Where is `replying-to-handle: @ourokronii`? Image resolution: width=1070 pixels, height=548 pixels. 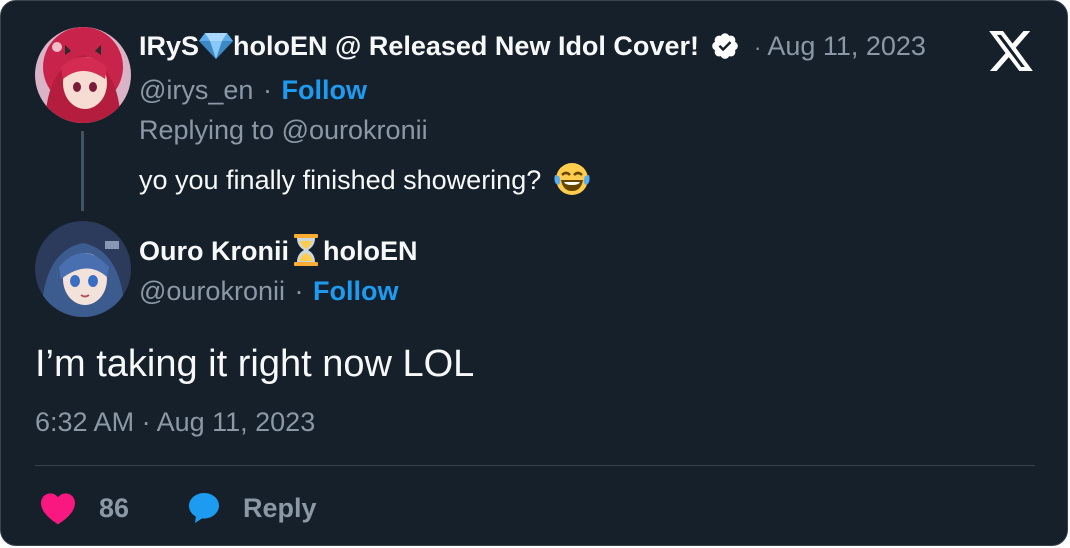
replying-to-handle: @ourokronii is located at coordinates (355, 130).